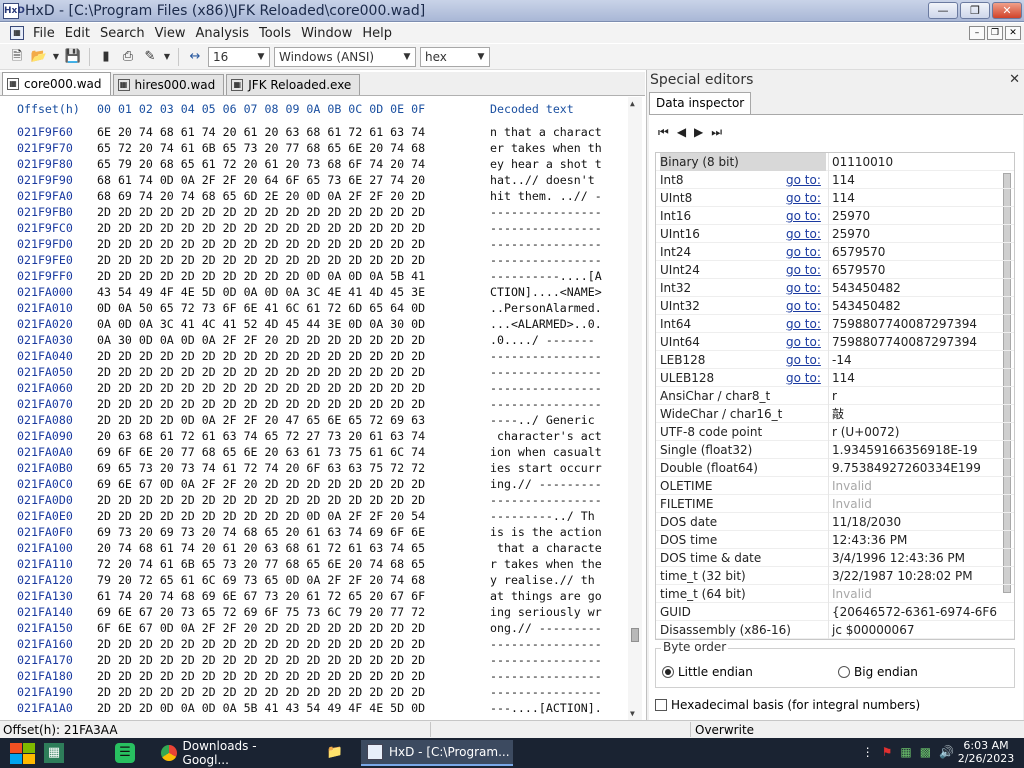 The width and height of the screenshot is (1024, 768). Describe the element at coordinates (835, 558) in the screenshot. I see `inspector-row: DOS time & date 3/4/1996 12:43:36 PM` at that location.